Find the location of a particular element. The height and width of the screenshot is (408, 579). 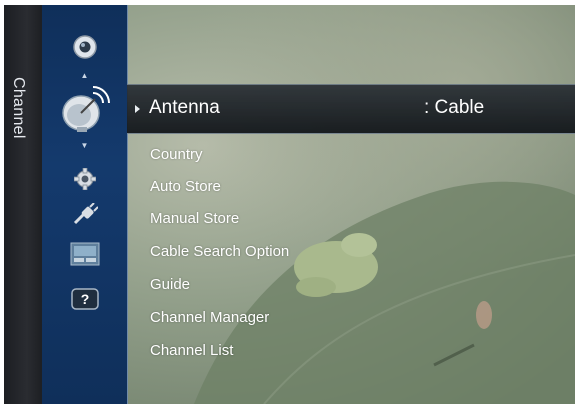

menu-item-cable-search-option: Cable Search Option is located at coordinates (219, 251).